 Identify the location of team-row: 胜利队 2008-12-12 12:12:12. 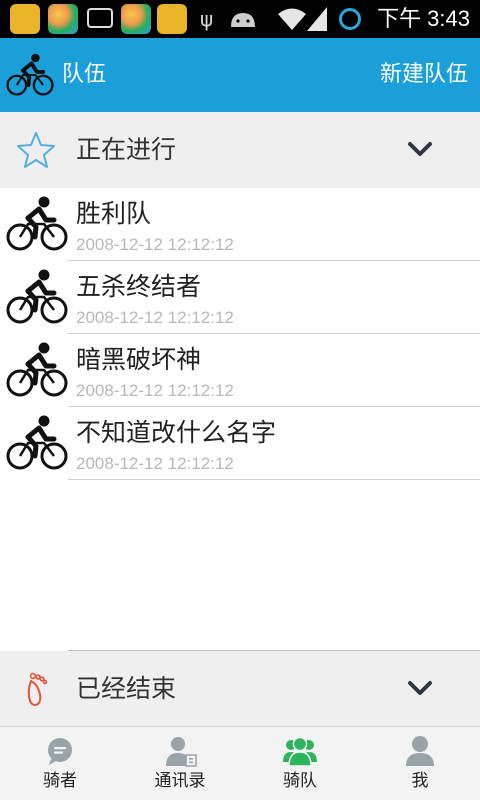
(240, 224).